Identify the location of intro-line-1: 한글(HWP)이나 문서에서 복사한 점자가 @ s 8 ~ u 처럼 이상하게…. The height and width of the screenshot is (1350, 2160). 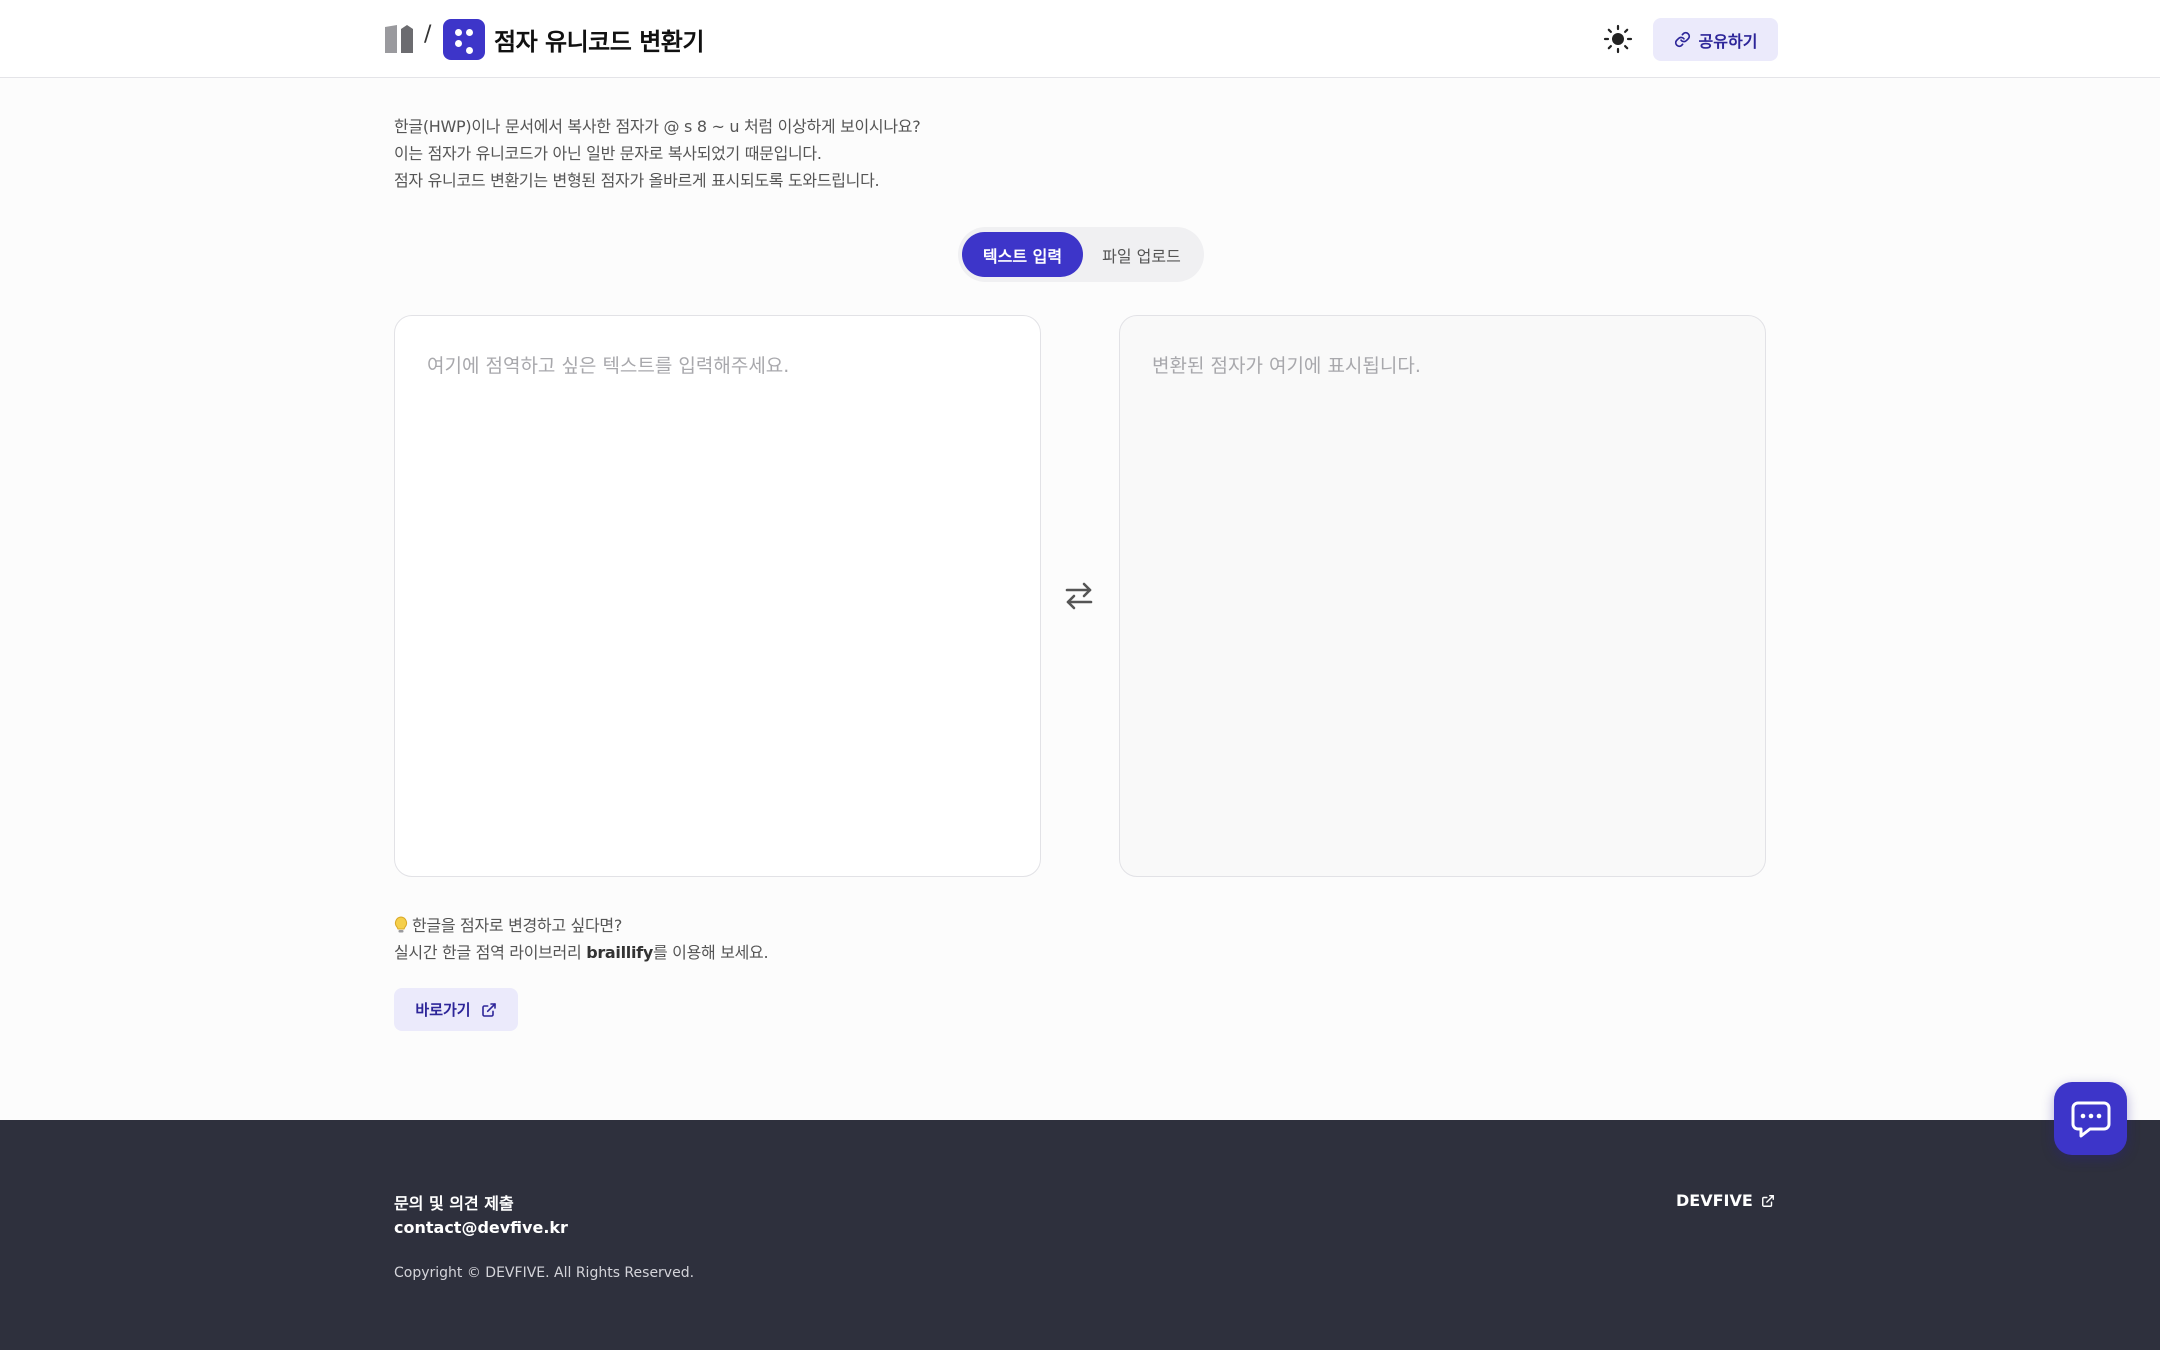
(657, 126).